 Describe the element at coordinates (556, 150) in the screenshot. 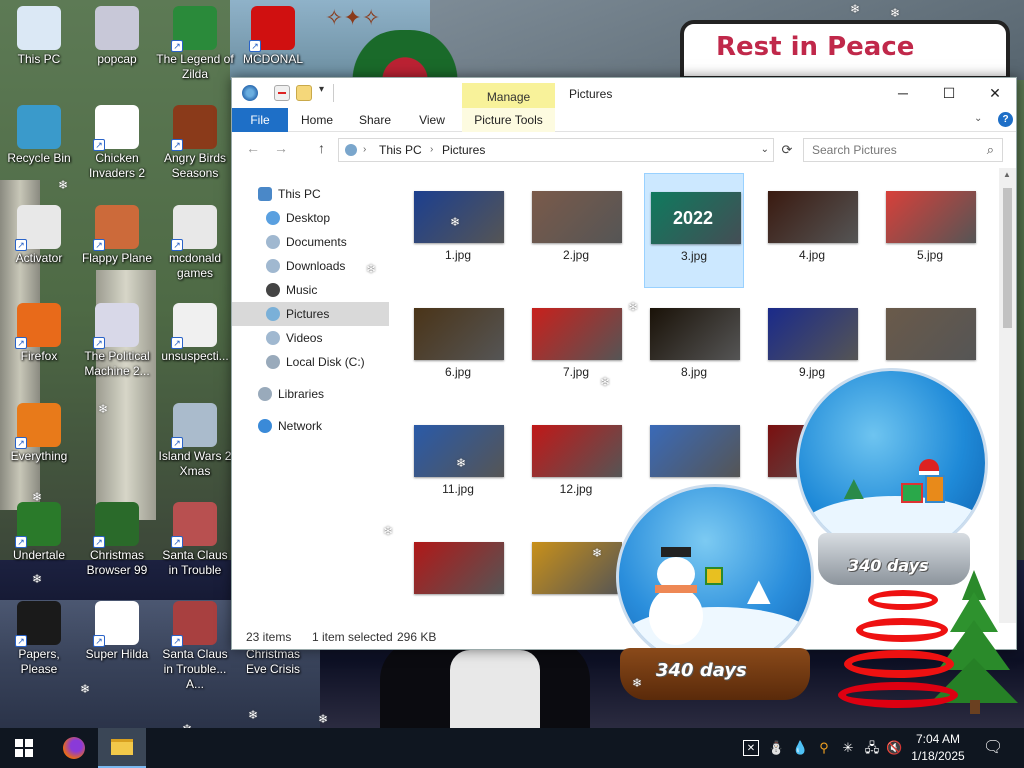

I see `address-bar: › This PC › Pictures ⌄` at that location.